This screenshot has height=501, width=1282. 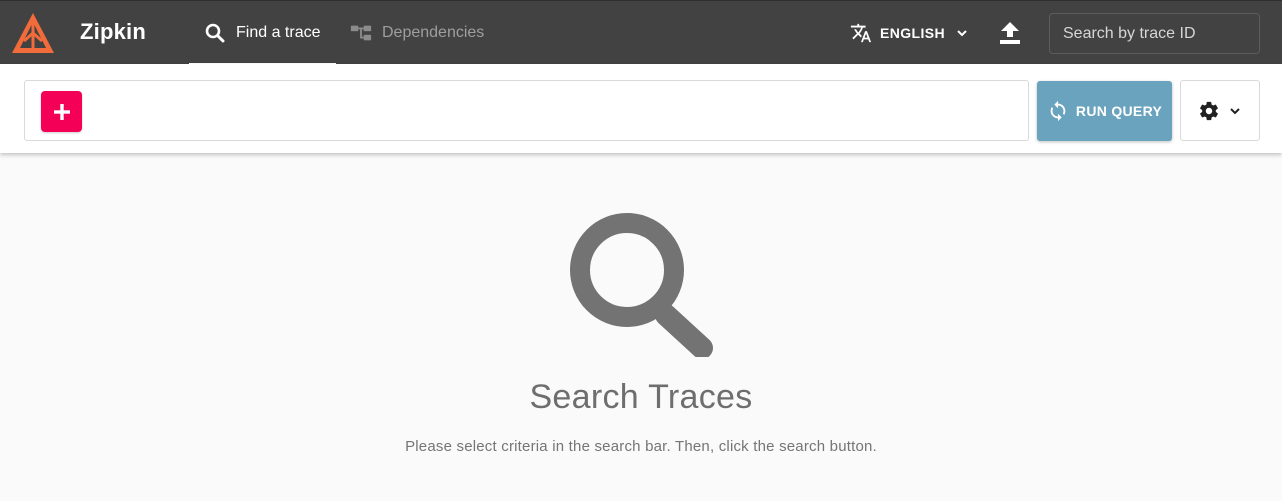 What do you see at coordinates (33, 33) in the screenshot?
I see `zipkin-logo-icon` at bounding box center [33, 33].